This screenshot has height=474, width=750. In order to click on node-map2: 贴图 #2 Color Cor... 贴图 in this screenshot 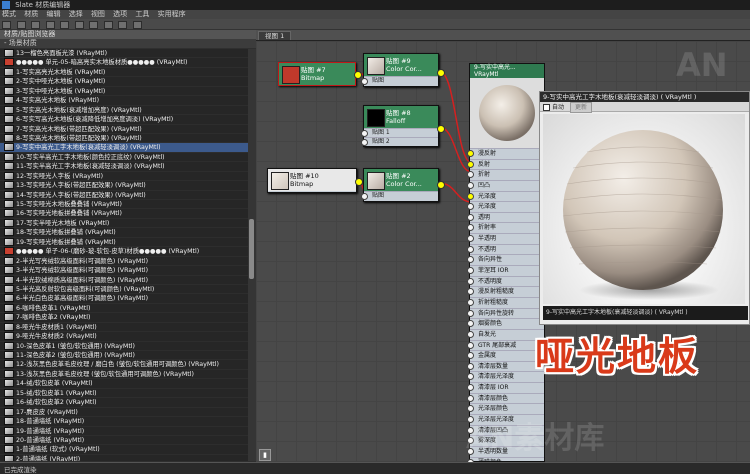, I will do `click(403, 185)`.